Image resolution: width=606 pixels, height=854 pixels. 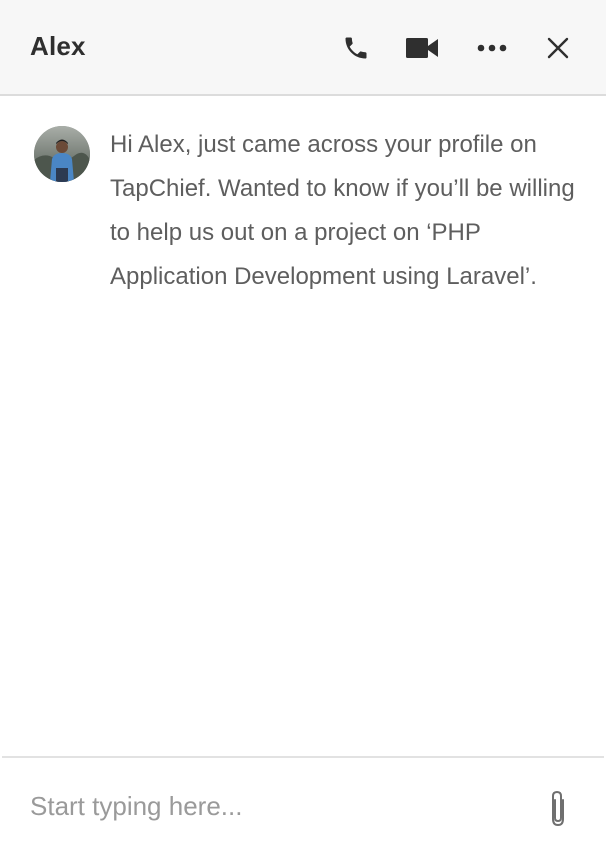 I want to click on message-input, so click(x=270, y=806).